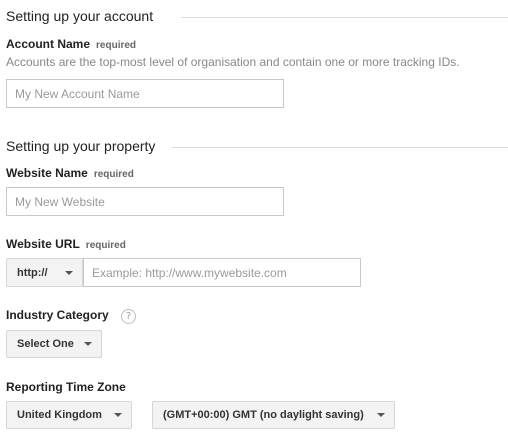 Image resolution: width=508 pixels, height=439 pixels. Describe the element at coordinates (222, 272) in the screenshot. I see `website-url-input` at that location.